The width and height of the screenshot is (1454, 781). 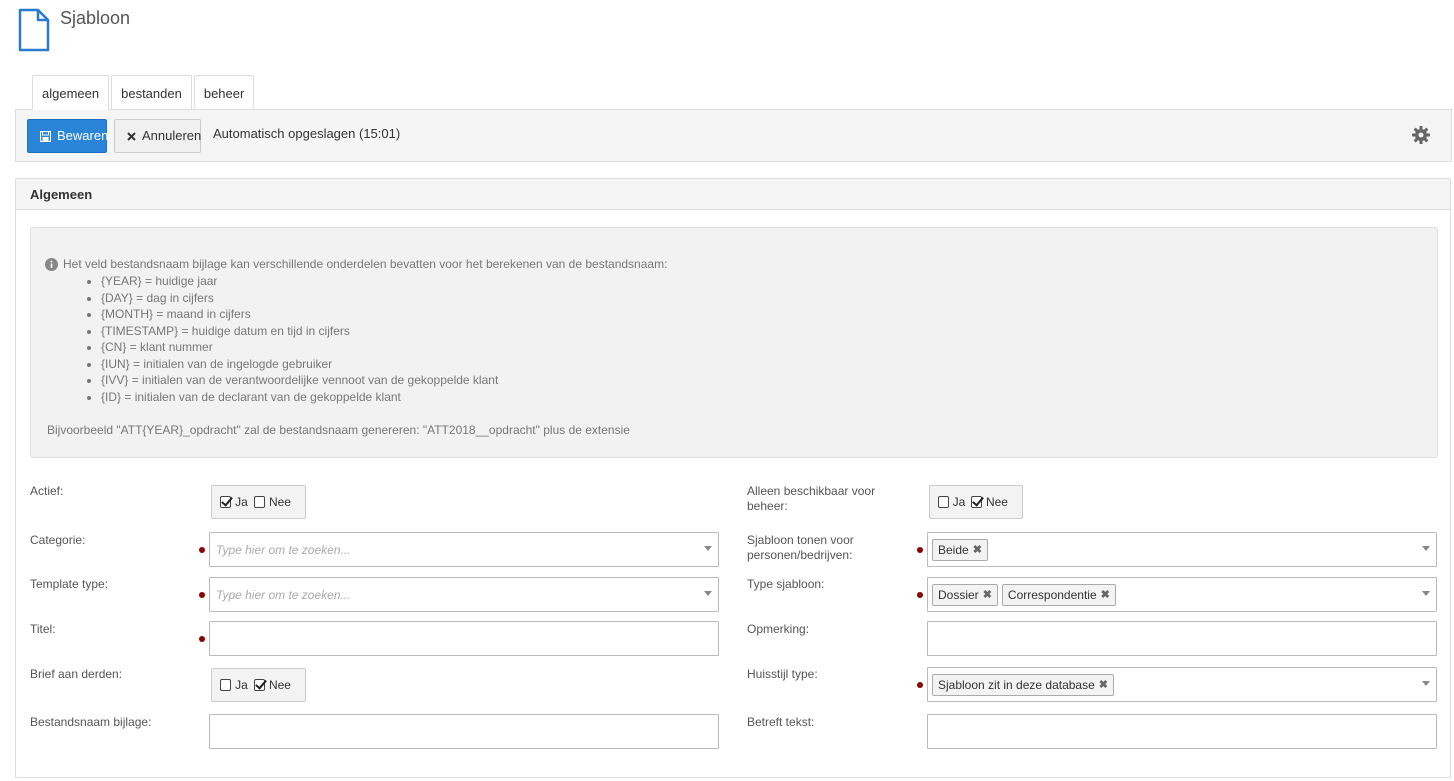 I want to click on actief-ja-checkbox, so click(x=226, y=502).